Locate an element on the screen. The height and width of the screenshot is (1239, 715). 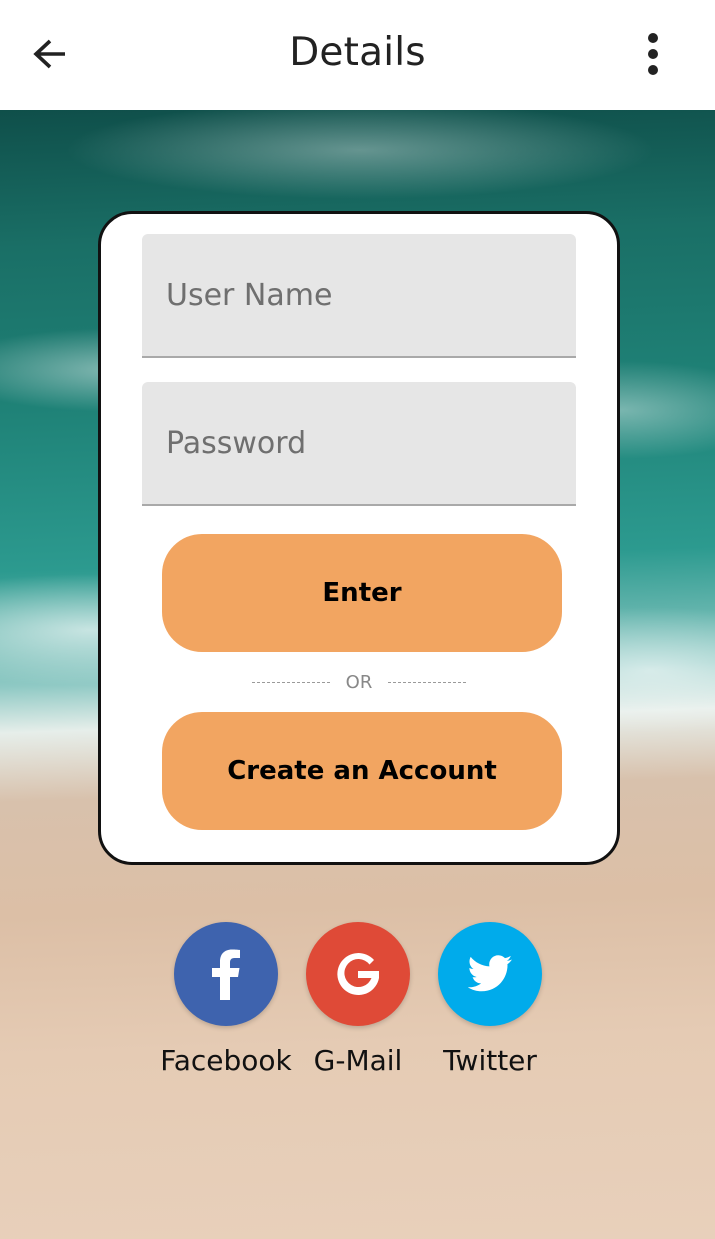
divider-line-left is located at coordinates (290, 682).